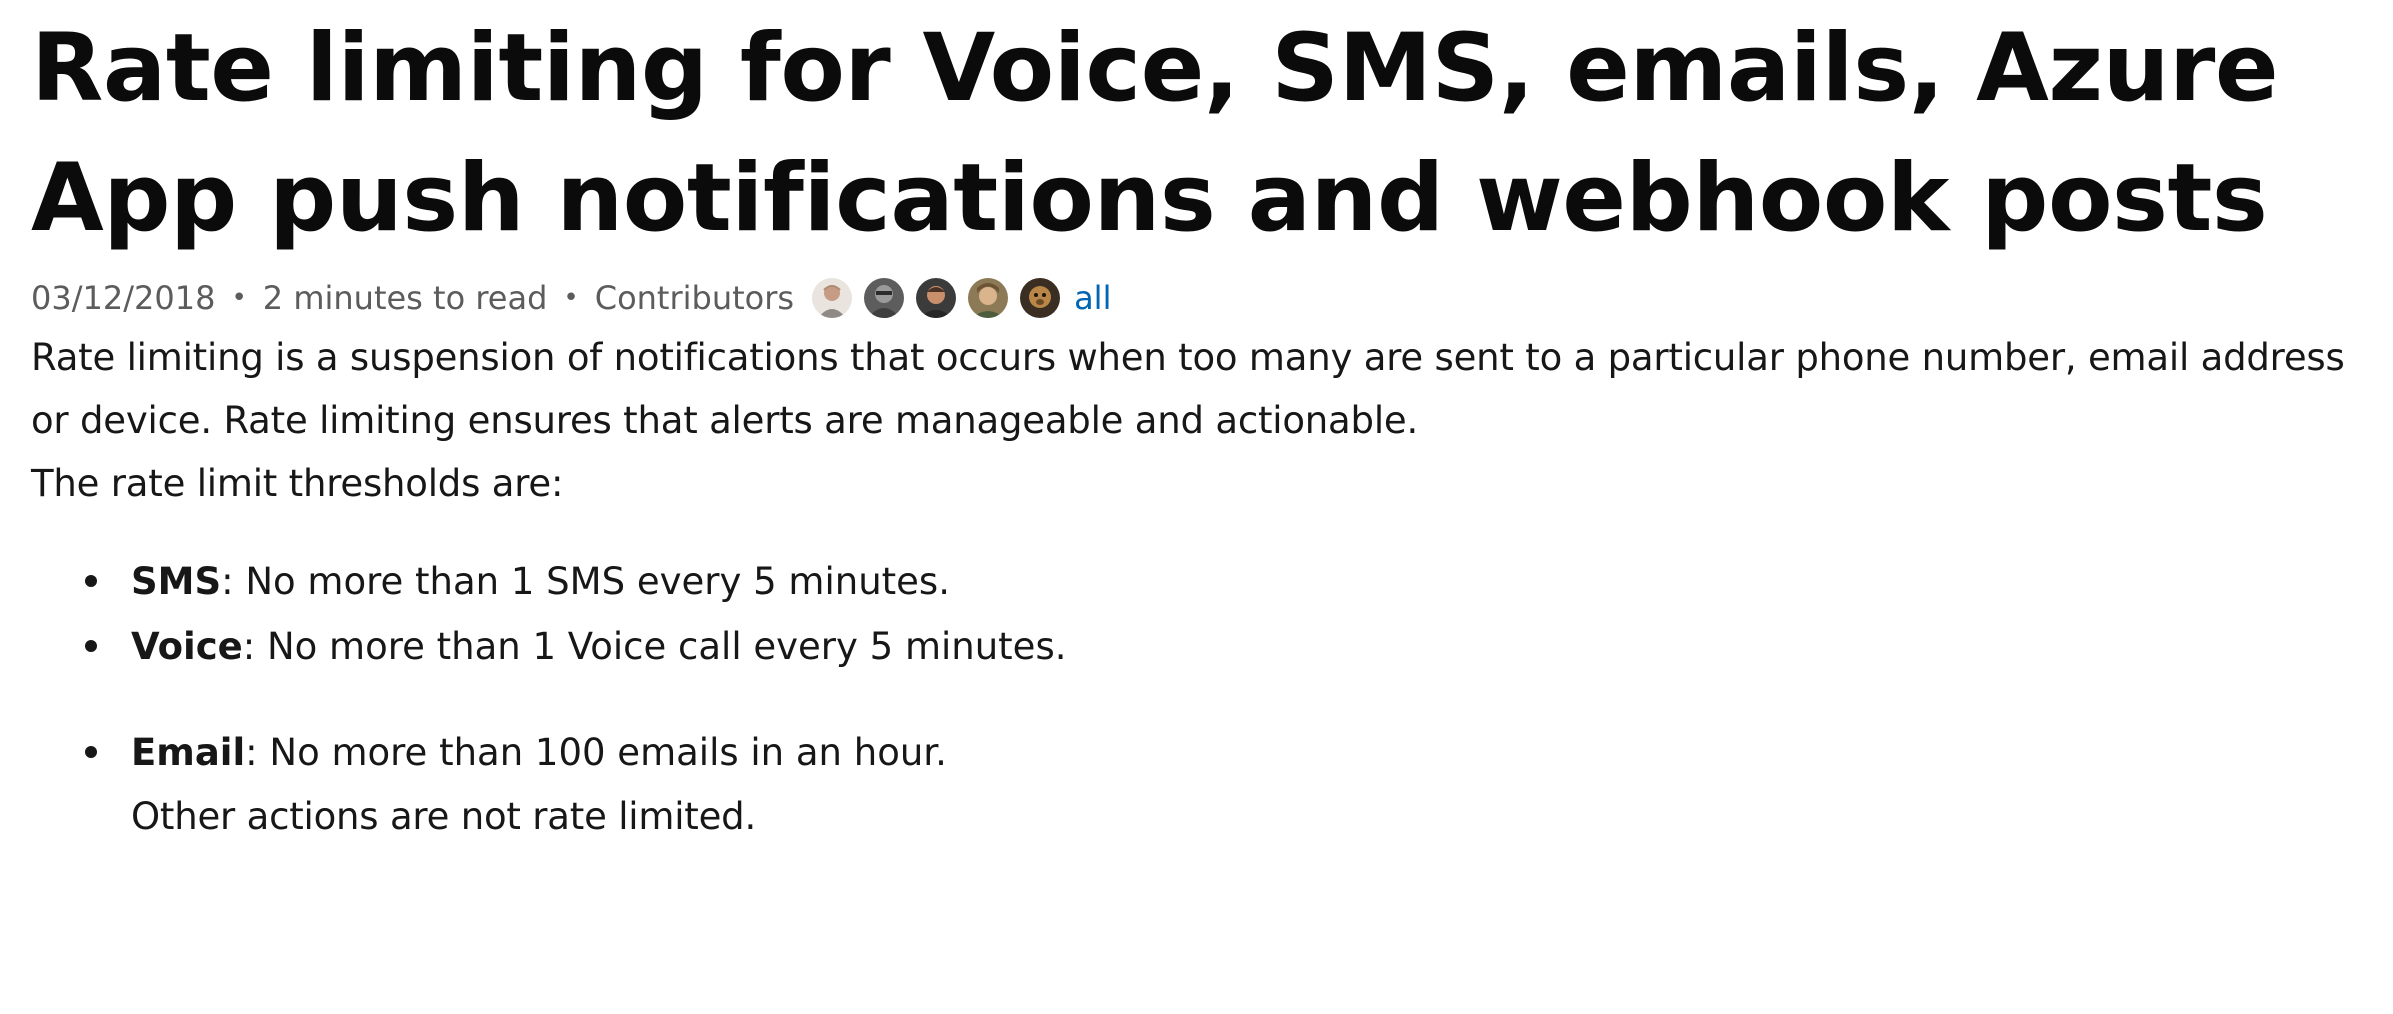 The height and width of the screenshot is (1014, 2393). What do you see at coordinates (694, 298) in the screenshot?
I see `contributors-label: Contributors` at bounding box center [694, 298].